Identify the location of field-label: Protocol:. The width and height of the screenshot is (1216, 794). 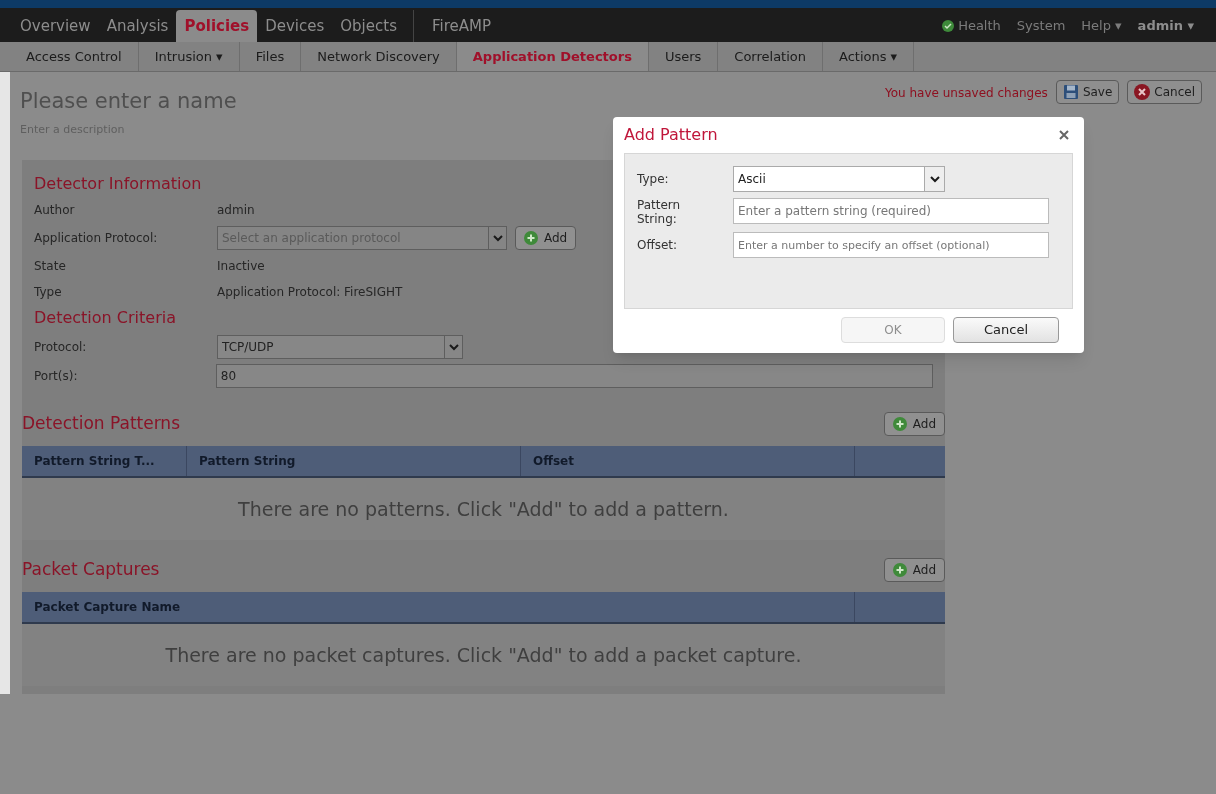
(61, 347).